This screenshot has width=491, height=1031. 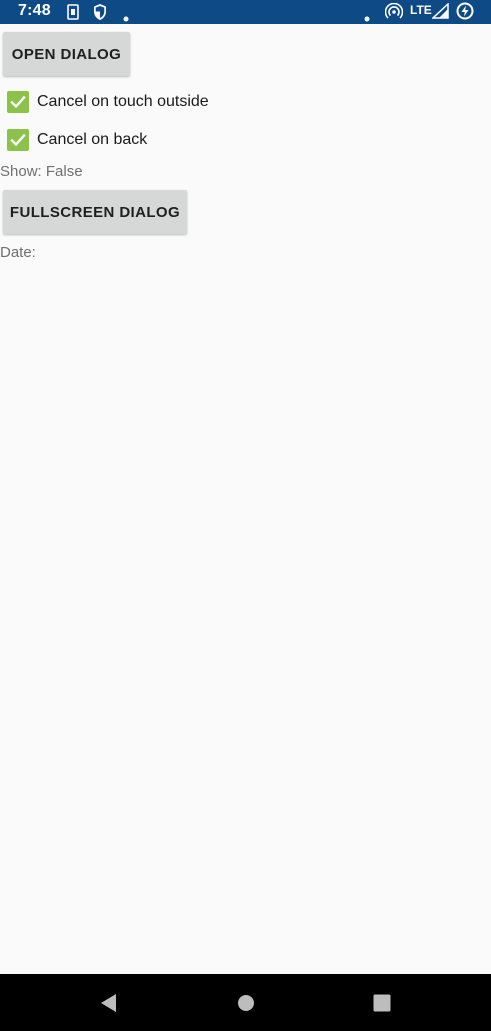 What do you see at coordinates (109, 1005) in the screenshot?
I see `back-icon` at bounding box center [109, 1005].